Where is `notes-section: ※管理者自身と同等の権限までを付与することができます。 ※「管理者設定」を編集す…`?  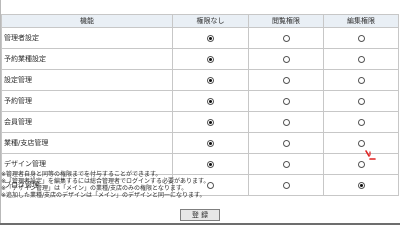 notes-section: ※管理者自身と同等の権限までを付与することができます。 ※「管理者設定」を編集す… is located at coordinates (199, 185).